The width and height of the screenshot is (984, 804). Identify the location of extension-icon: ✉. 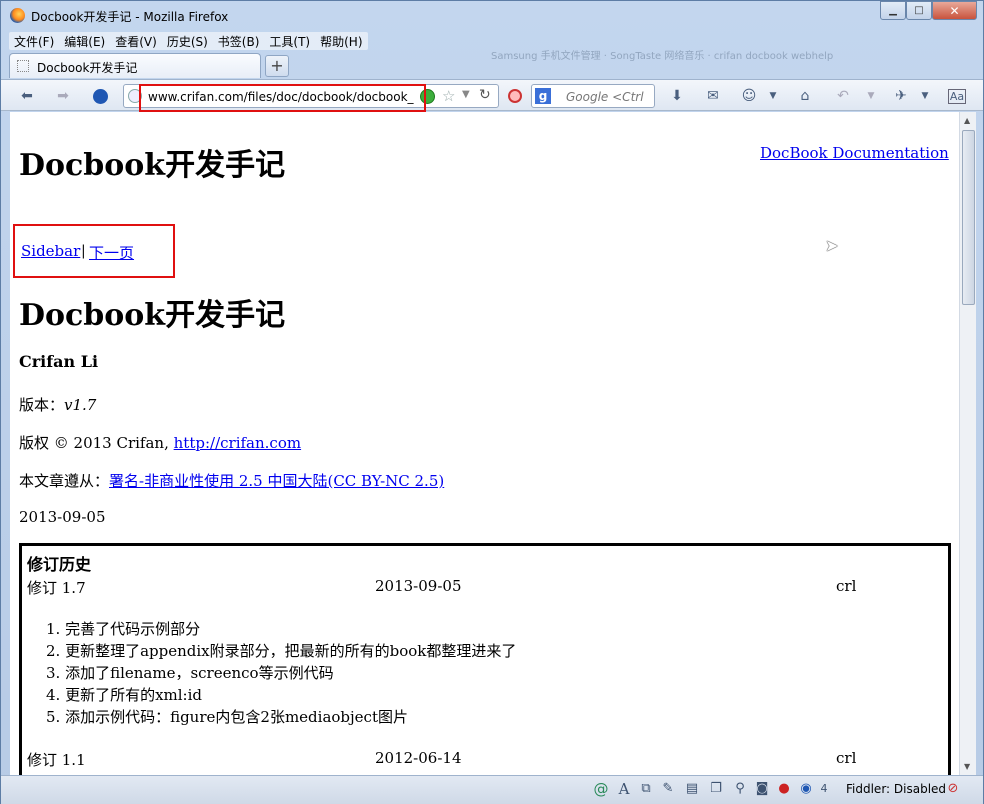
(713, 96).